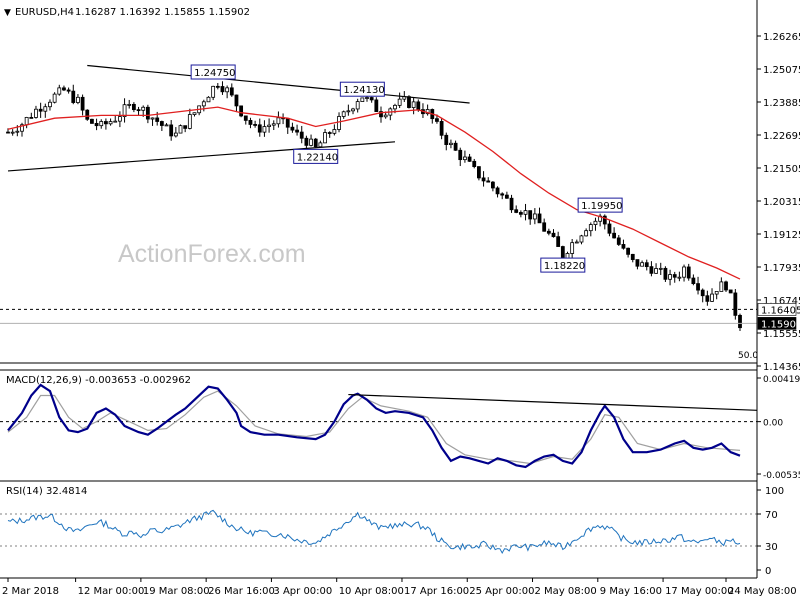 Image resolution: width=800 pixels, height=604 pixels. I want to click on price-tick-label: 1.22695, so click(781, 136).